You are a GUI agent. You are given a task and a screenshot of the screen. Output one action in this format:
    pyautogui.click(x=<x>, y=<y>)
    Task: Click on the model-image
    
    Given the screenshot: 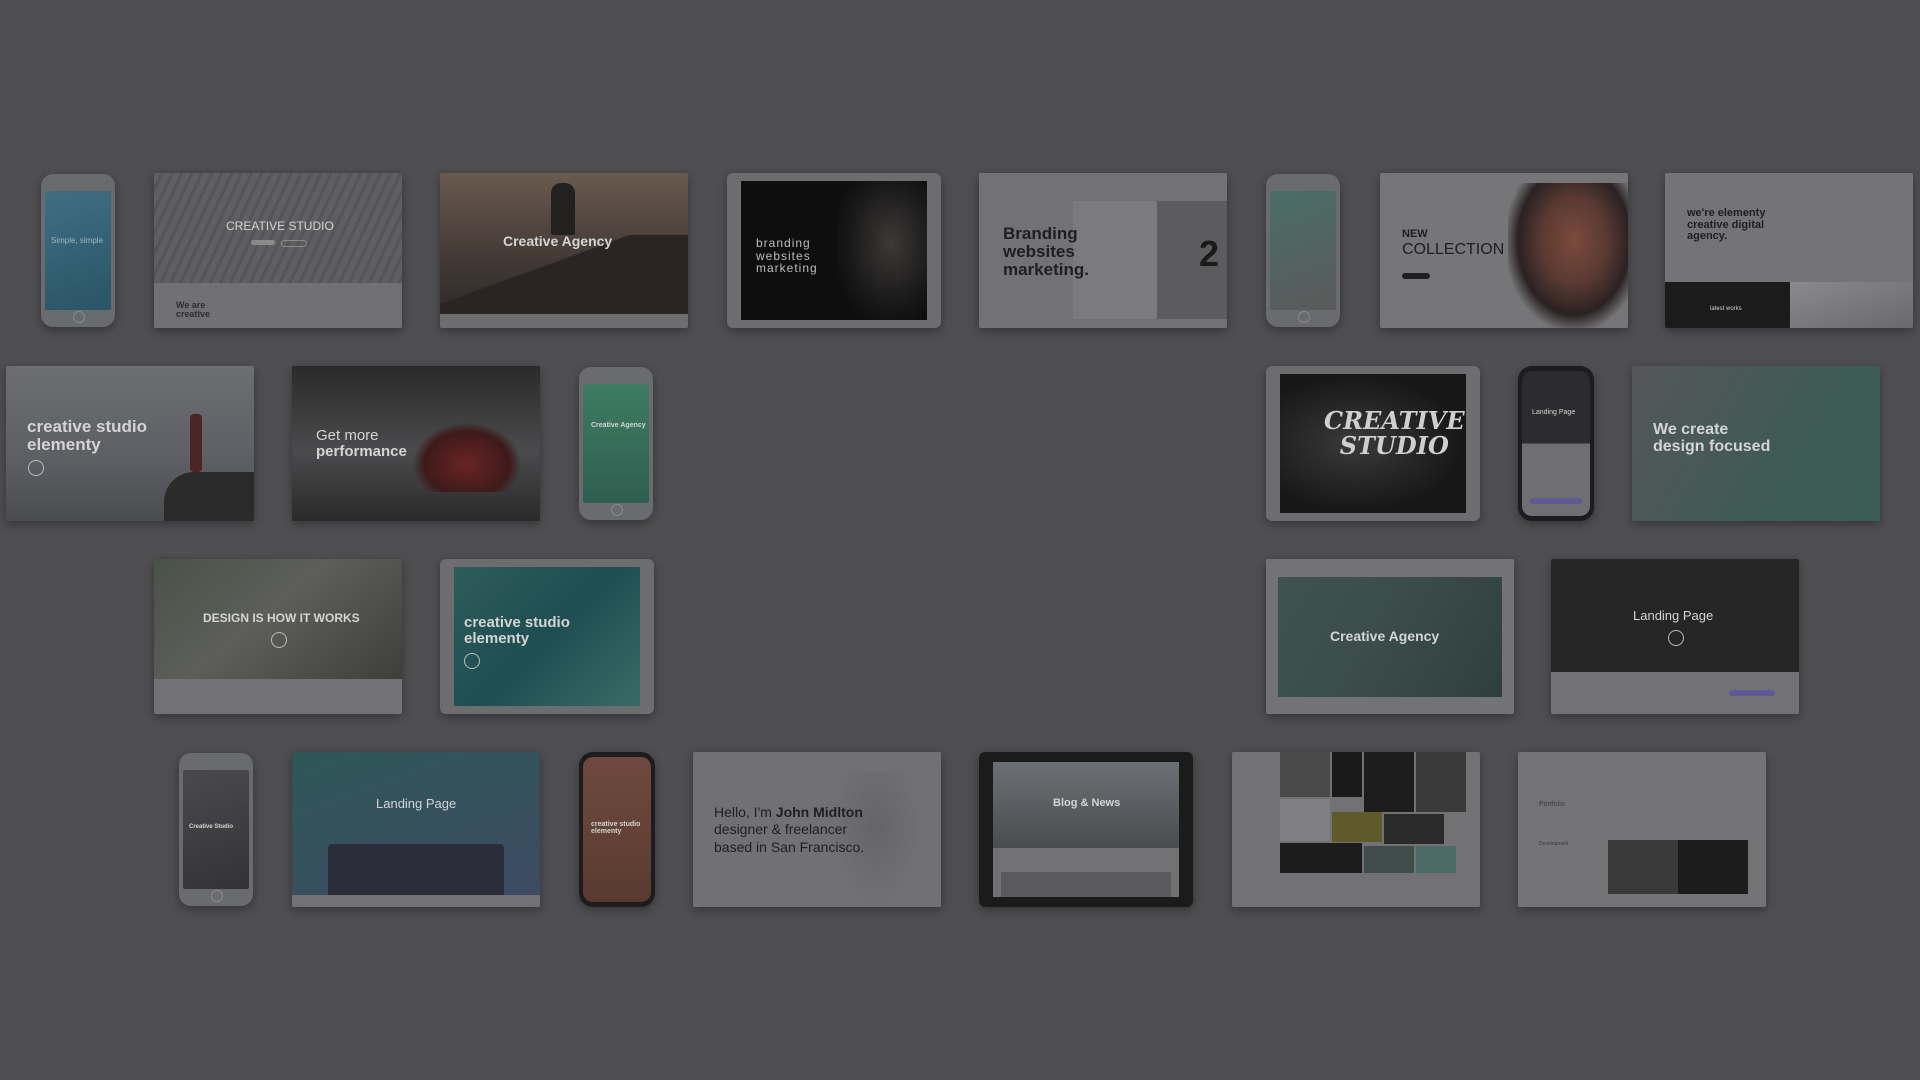 What is the action you would take?
    pyautogui.click(x=1568, y=255)
    